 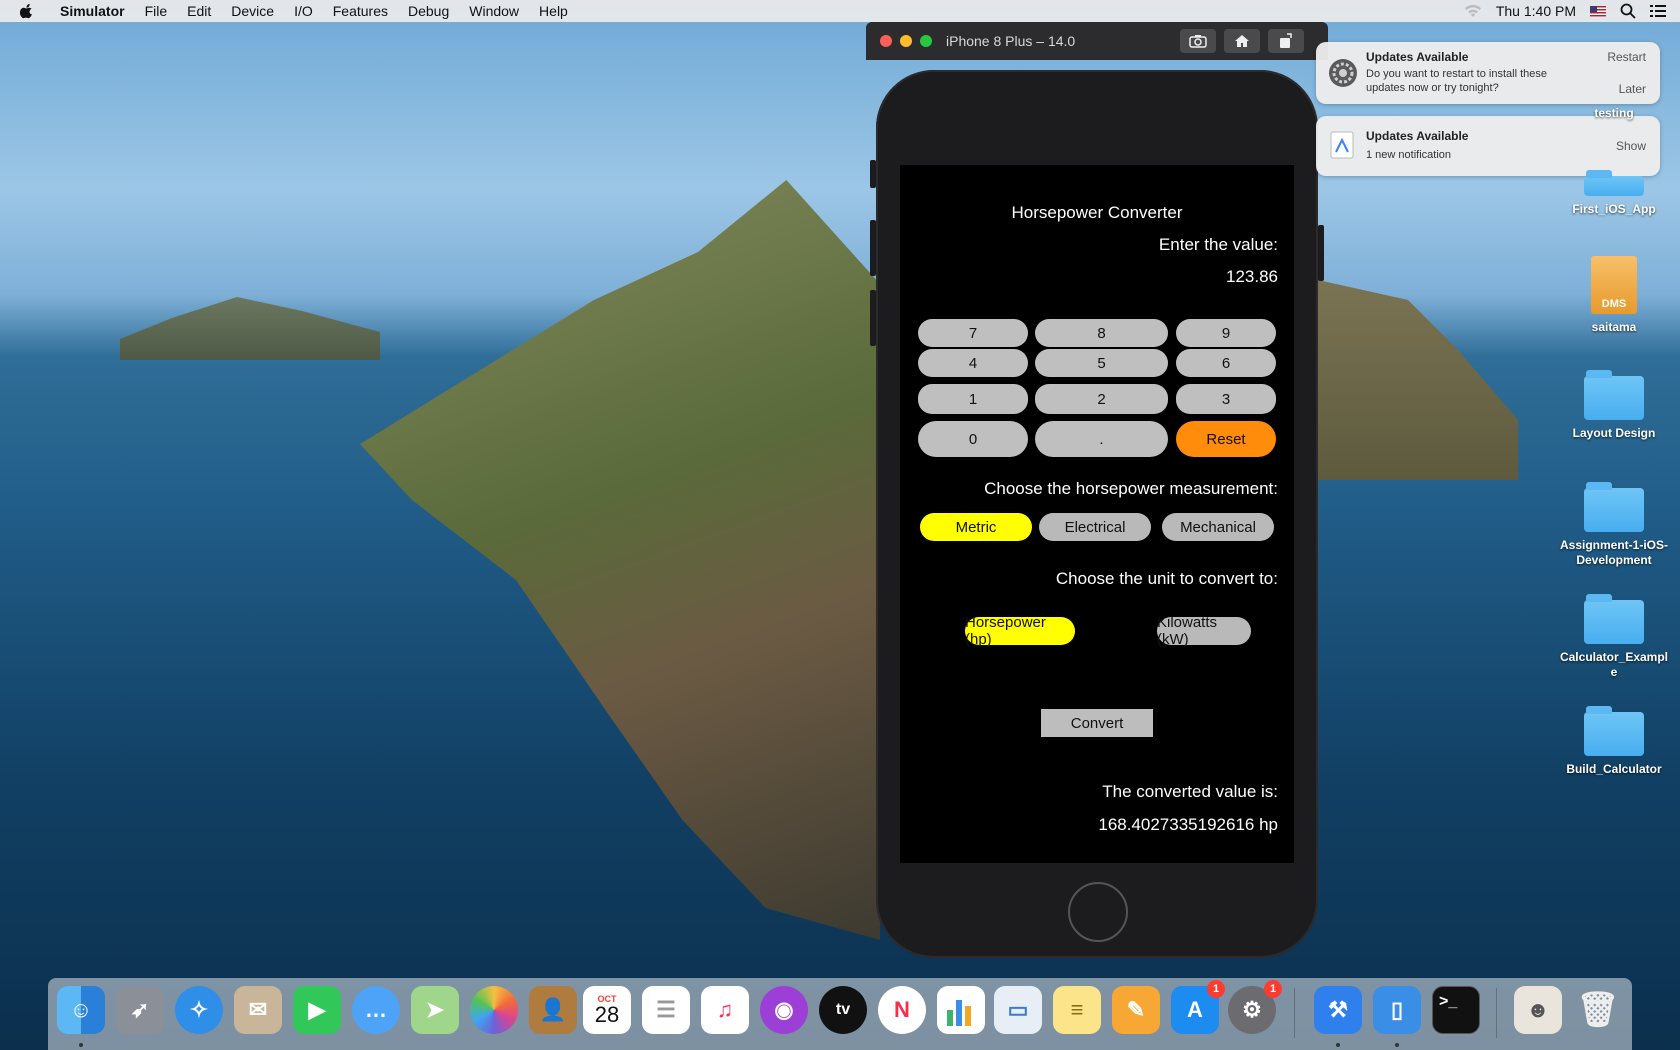 What do you see at coordinates (1614, 285) in the screenshot?
I see `dms-document-icon: DMS` at bounding box center [1614, 285].